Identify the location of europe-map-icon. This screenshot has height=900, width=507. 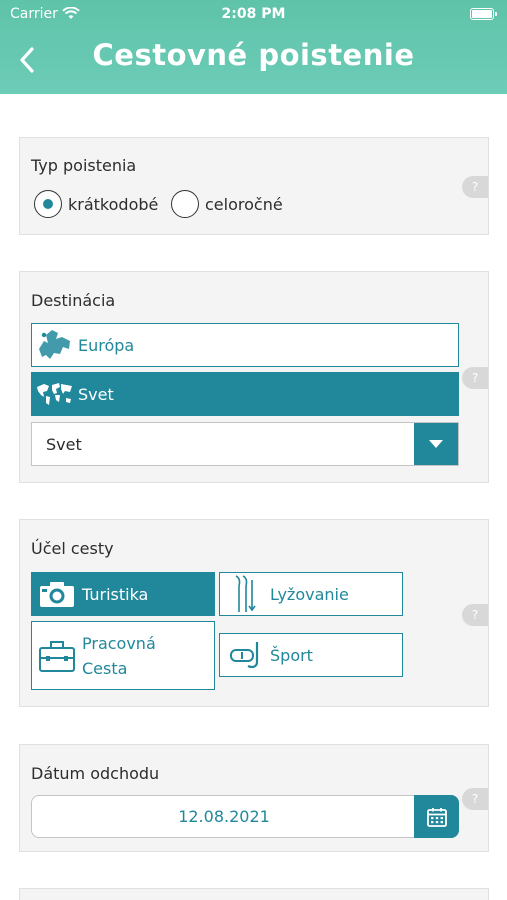
(55, 345).